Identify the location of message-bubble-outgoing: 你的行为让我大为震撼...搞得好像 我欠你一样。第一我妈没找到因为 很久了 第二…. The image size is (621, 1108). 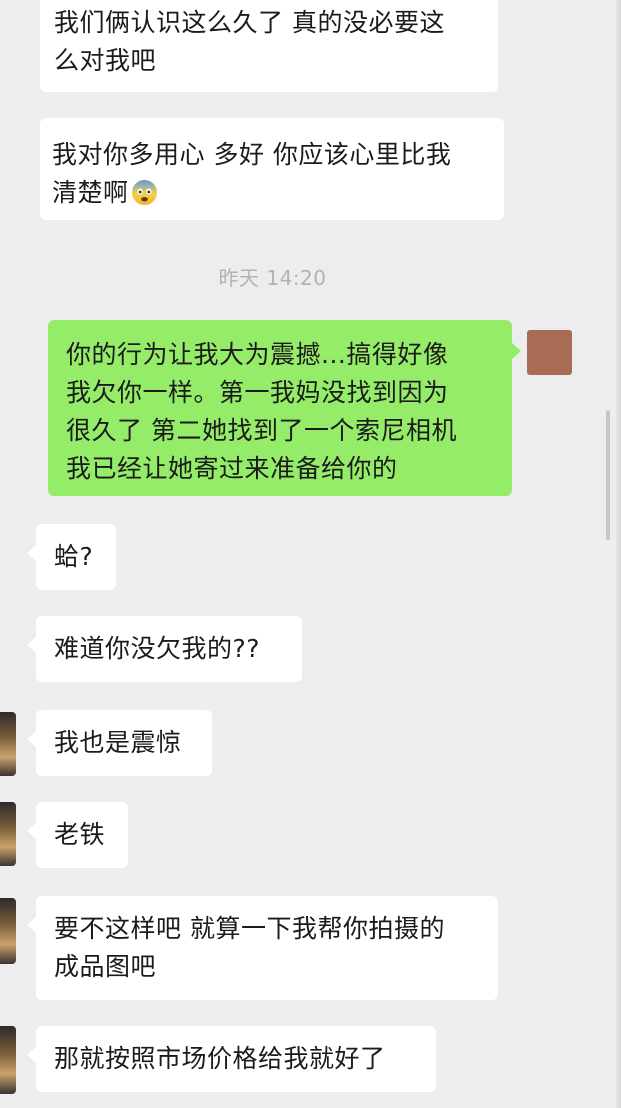
(284, 408).